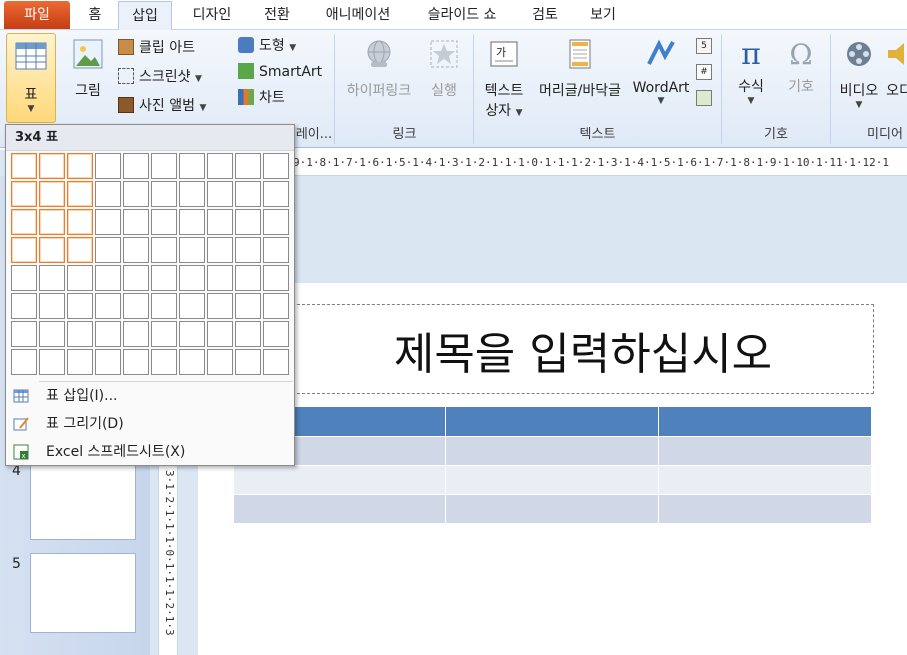 The width and height of the screenshot is (907, 655). I want to click on photo-album-button: 사진 앨범 ▼, so click(162, 106).